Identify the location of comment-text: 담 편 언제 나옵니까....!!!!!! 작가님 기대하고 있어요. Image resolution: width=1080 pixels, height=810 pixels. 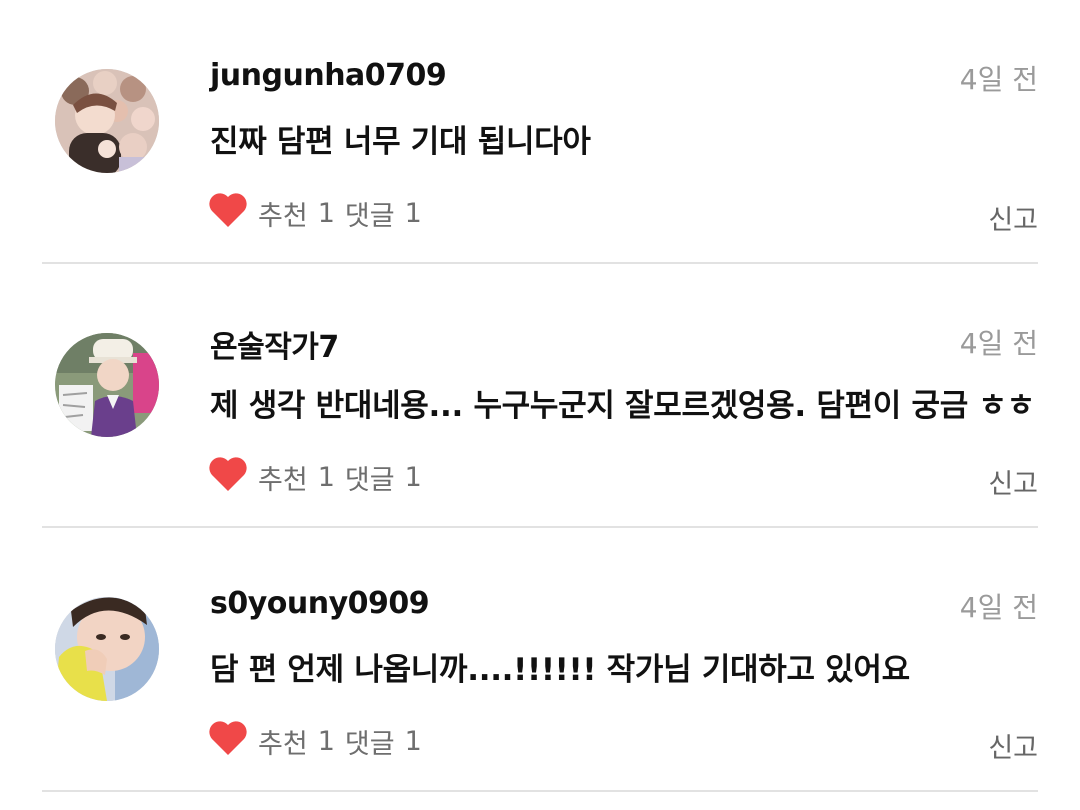
(560, 670).